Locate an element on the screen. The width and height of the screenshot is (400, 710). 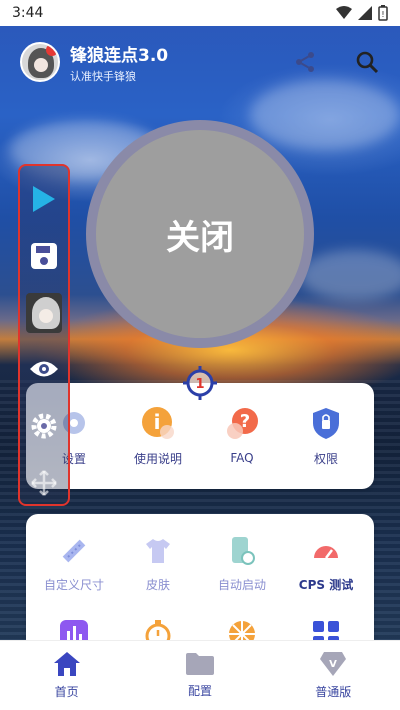
bottom-navigation: 首页 配置 V 普通版 is located at coordinates (200, 675).